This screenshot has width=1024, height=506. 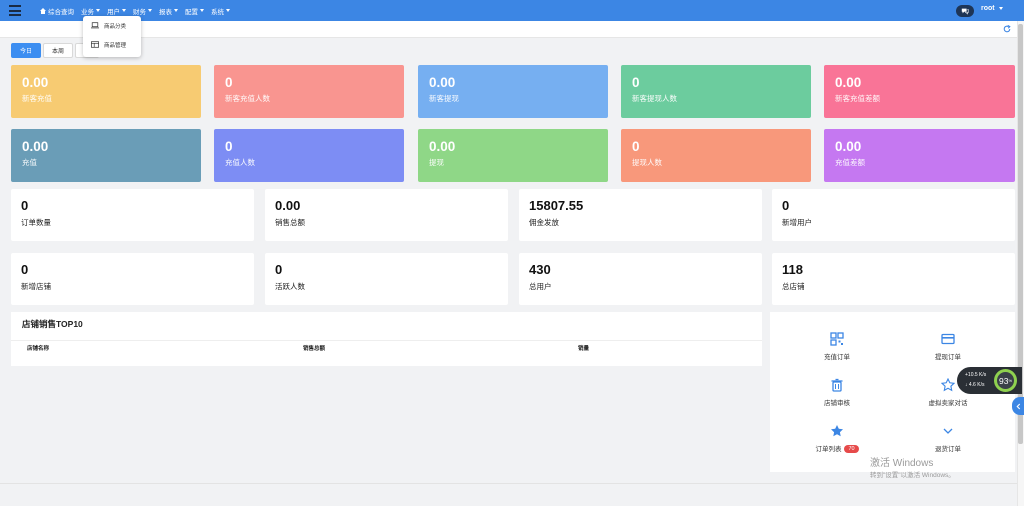 I want to click on home-icon, so click(x=43, y=10).